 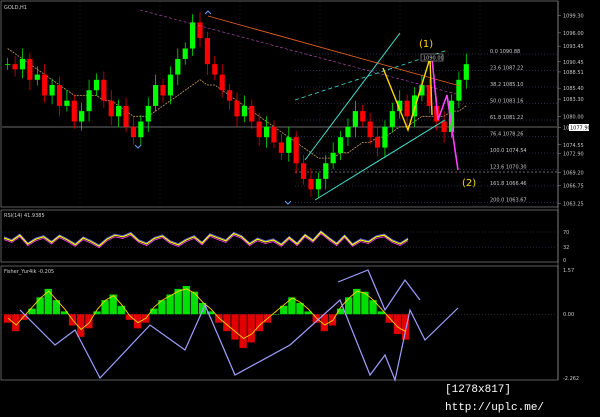 What do you see at coordinates (573, 117) in the screenshot?
I see `price-tick-label: 1080.00` at bounding box center [573, 117].